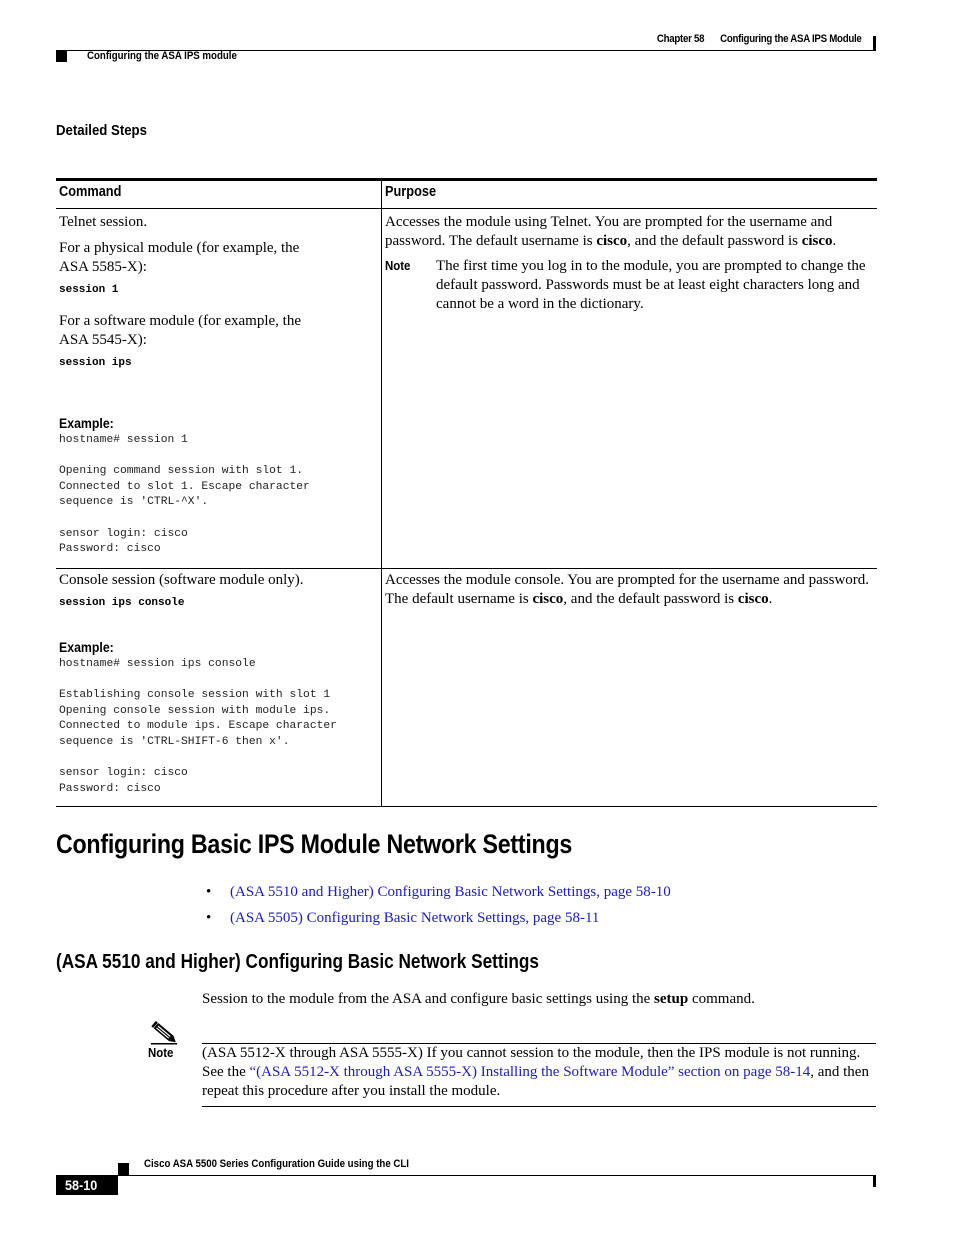 The width and height of the screenshot is (954, 1235). Describe the element at coordinates (162, 56) in the screenshot. I see `running-header-section: Configuring the ASA IPS module` at that location.